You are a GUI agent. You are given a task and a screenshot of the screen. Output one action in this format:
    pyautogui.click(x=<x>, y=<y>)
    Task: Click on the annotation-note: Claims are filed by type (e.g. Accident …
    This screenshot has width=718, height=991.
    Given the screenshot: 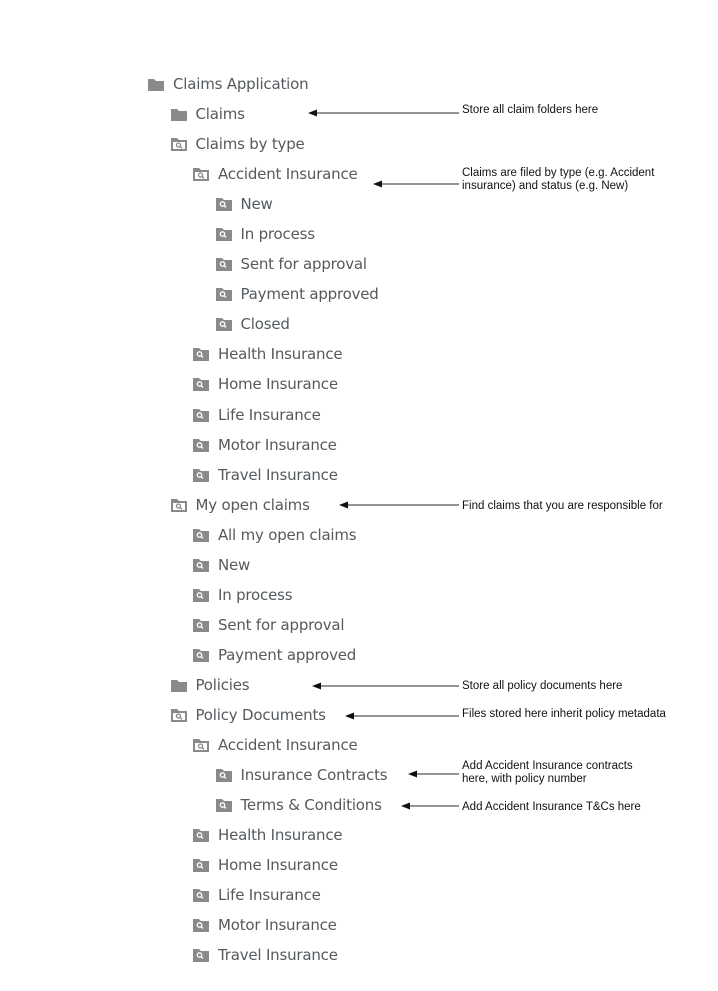 What is the action you would take?
    pyautogui.click(x=558, y=179)
    